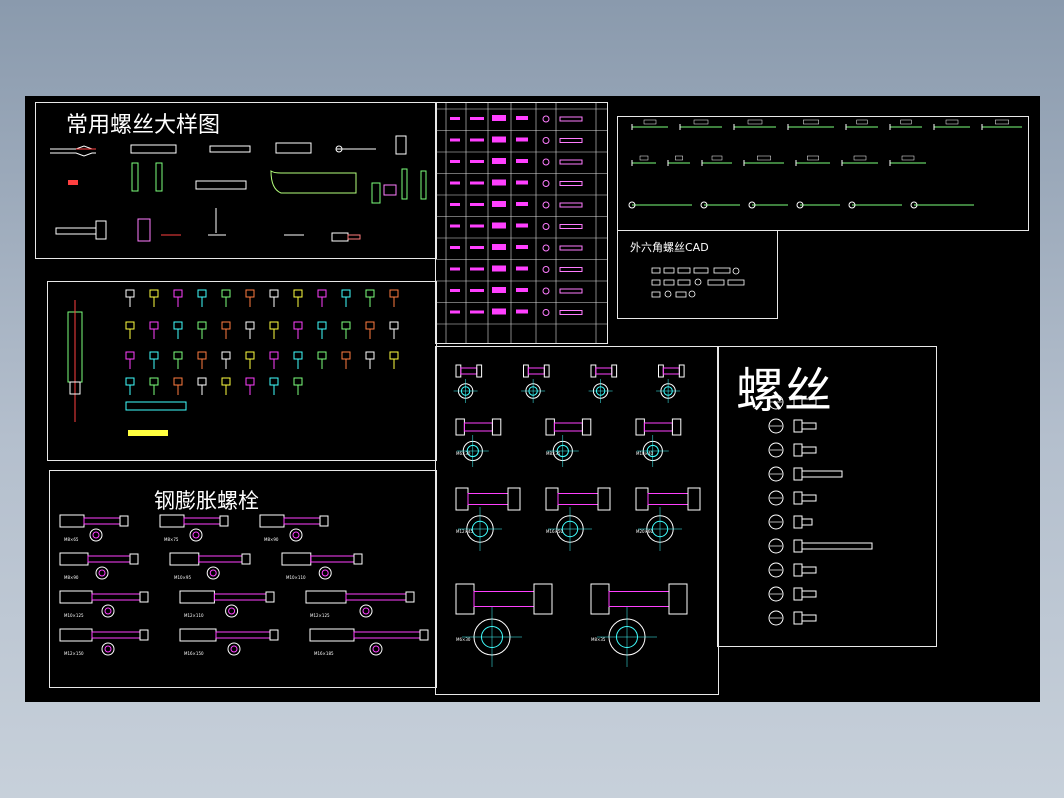 The width and height of the screenshot is (1064, 798). What do you see at coordinates (233, 362) in the screenshot?
I see `misc-screw-drawings` at bounding box center [233, 362].